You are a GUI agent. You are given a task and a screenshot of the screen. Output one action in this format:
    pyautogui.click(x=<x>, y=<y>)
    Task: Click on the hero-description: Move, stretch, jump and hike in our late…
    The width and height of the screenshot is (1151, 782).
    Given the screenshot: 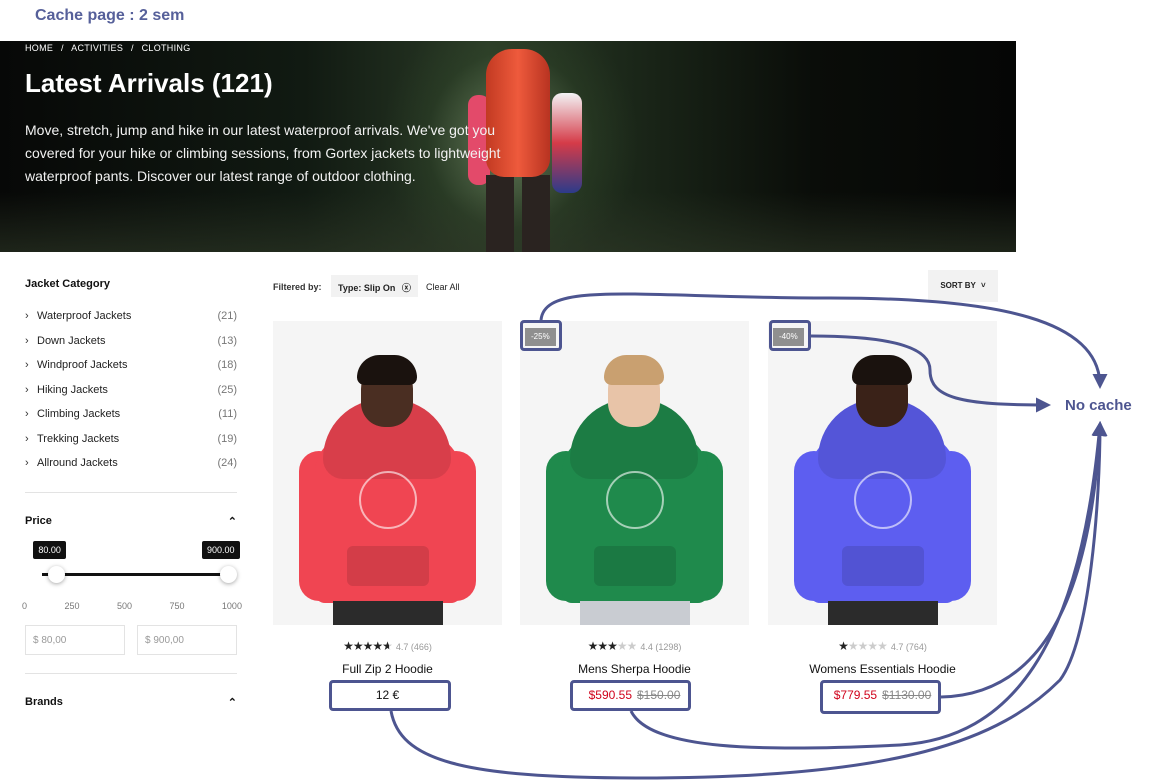 What is the action you would take?
    pyautogui.click(x=263, y=153)
    